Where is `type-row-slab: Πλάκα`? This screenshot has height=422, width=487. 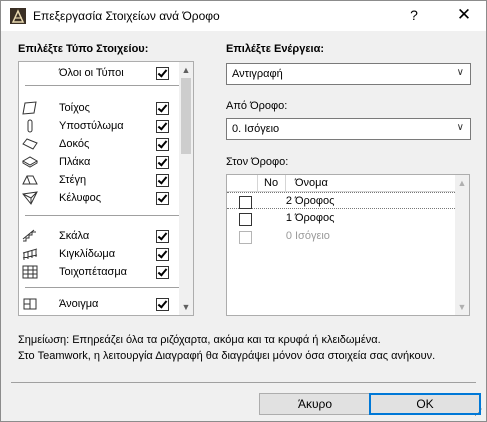 type-row-slab: Πλάκα is located at coordinates (99, 162).